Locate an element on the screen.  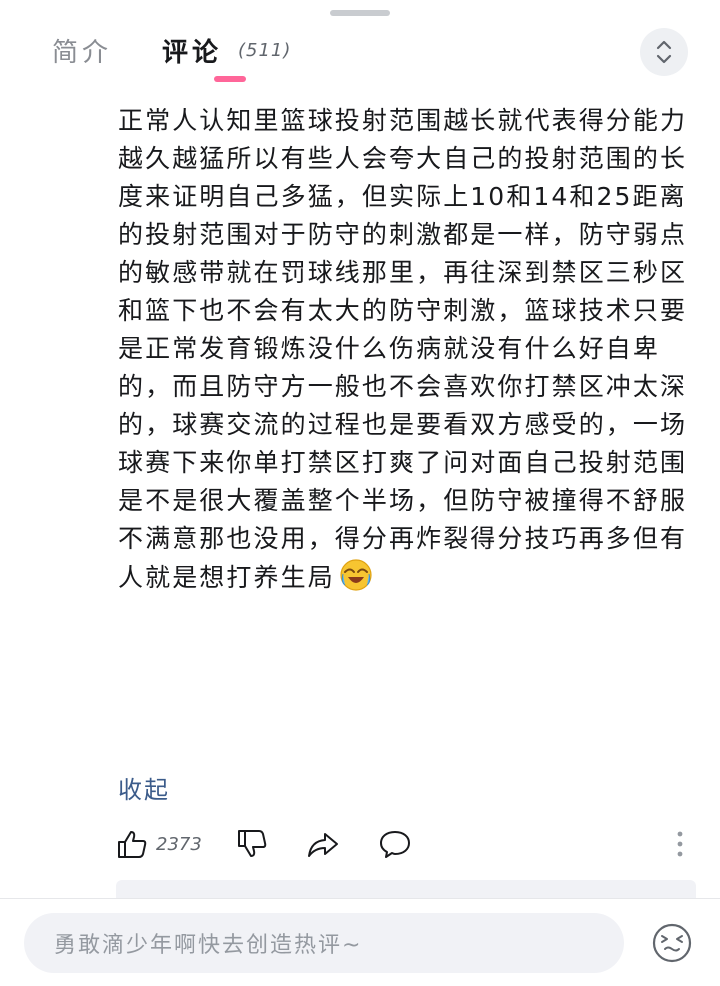
drag-handle is located at coordinates (360, 13).